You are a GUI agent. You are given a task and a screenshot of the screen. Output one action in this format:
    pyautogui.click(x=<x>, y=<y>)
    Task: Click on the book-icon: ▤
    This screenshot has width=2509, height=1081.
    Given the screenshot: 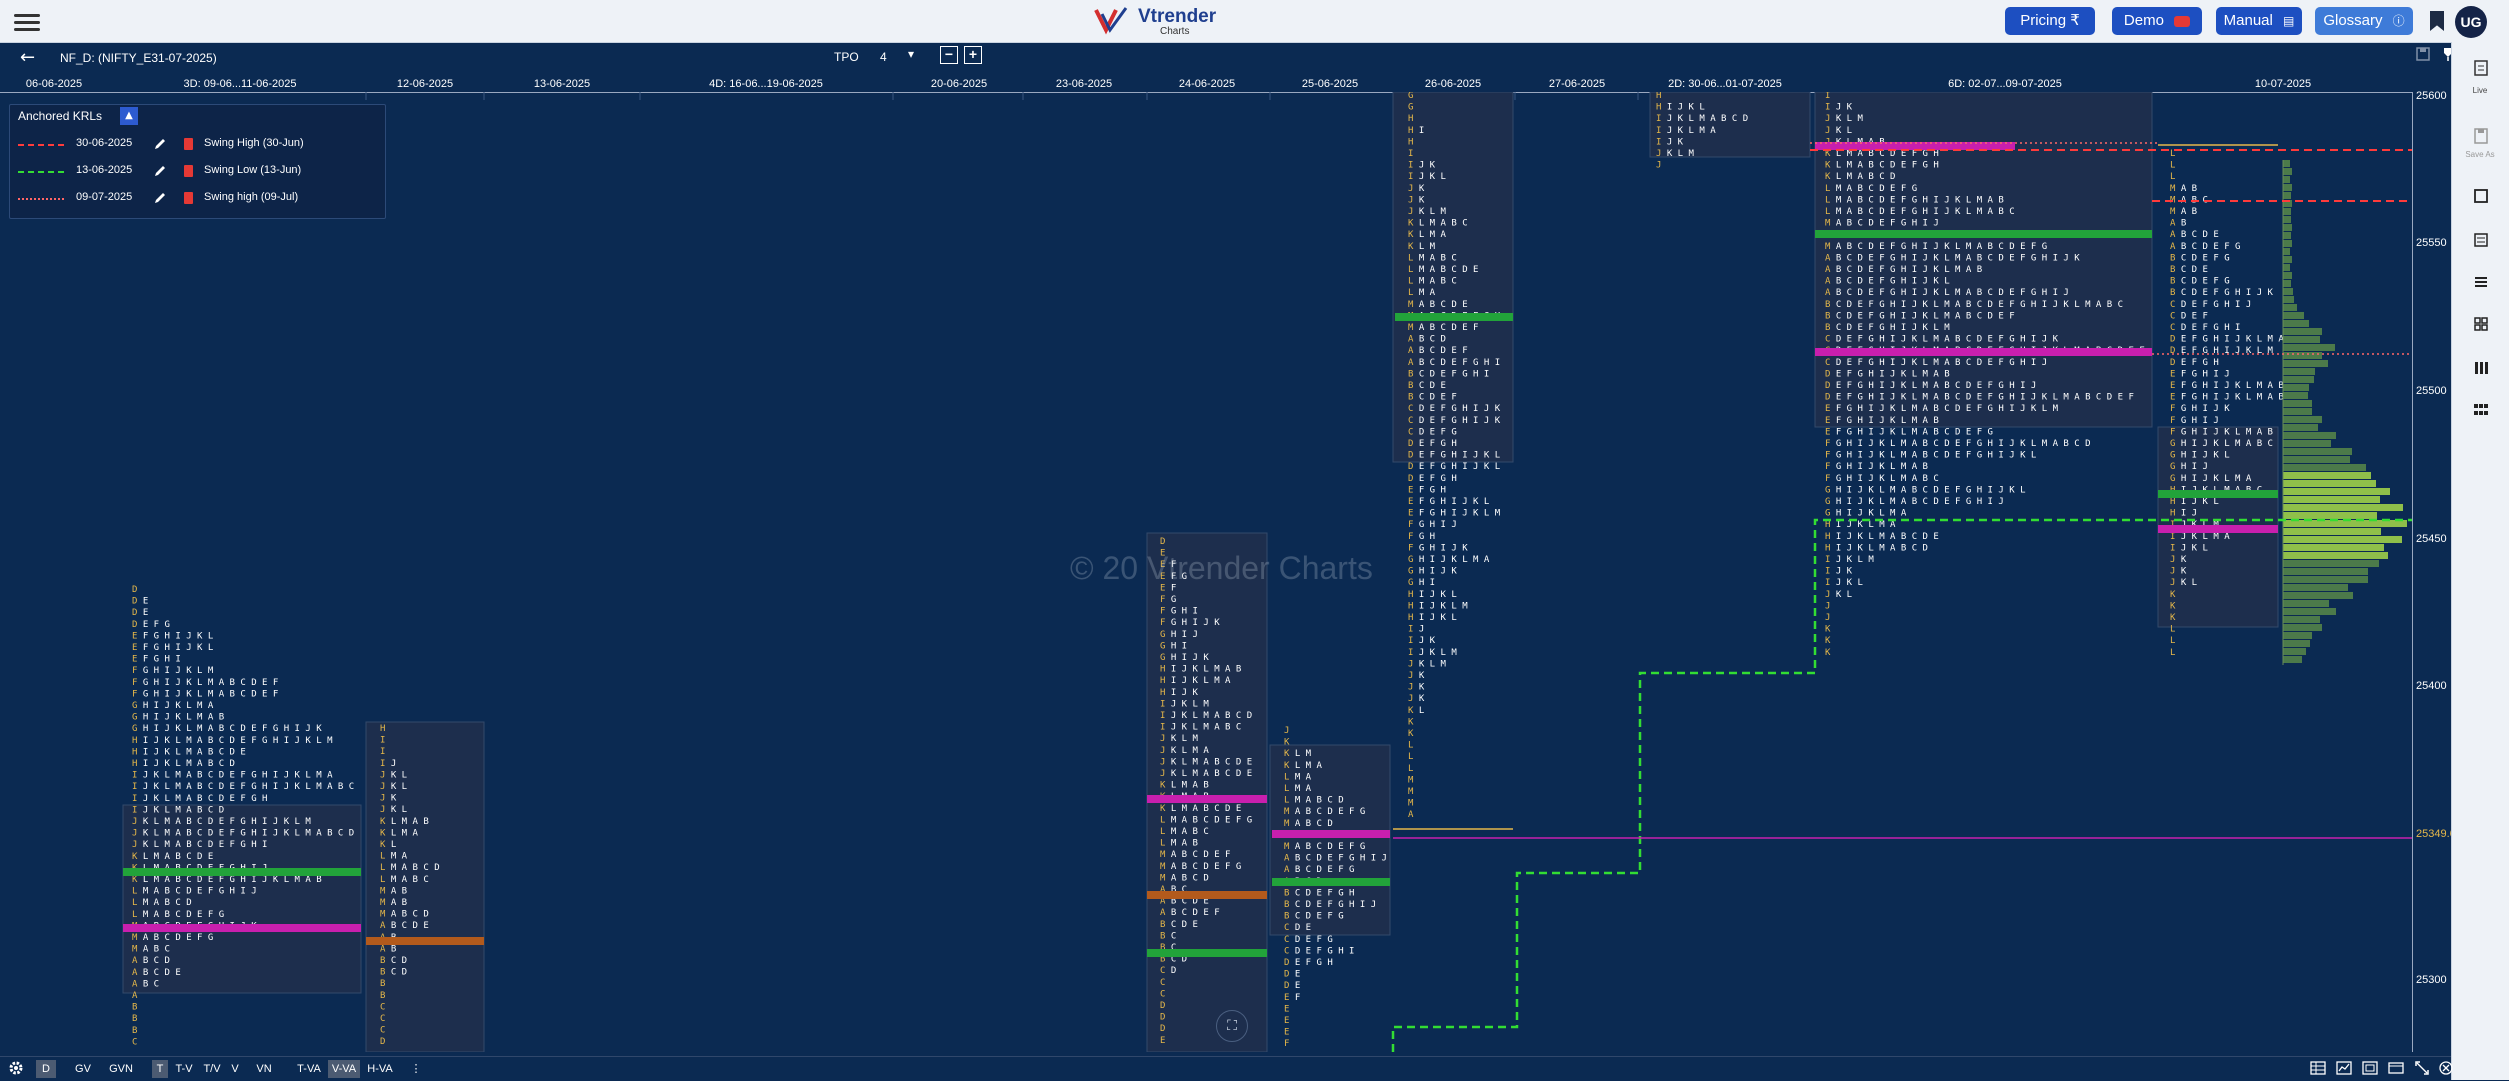 What is the action you would take?
    pyautogui.click(x=2289, y=21)
    